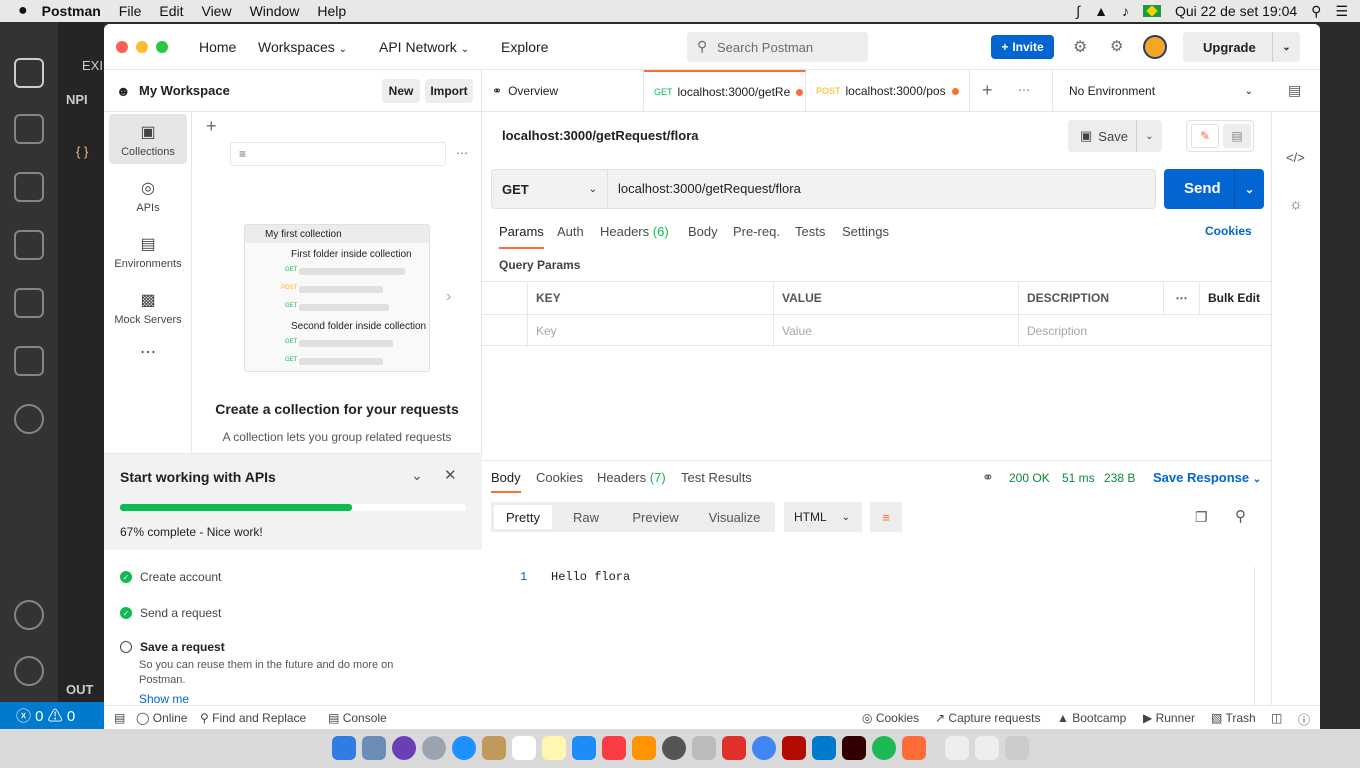 The image size is (1360, 768). I want to click on add-collection-icon: +, so click(211, 126).